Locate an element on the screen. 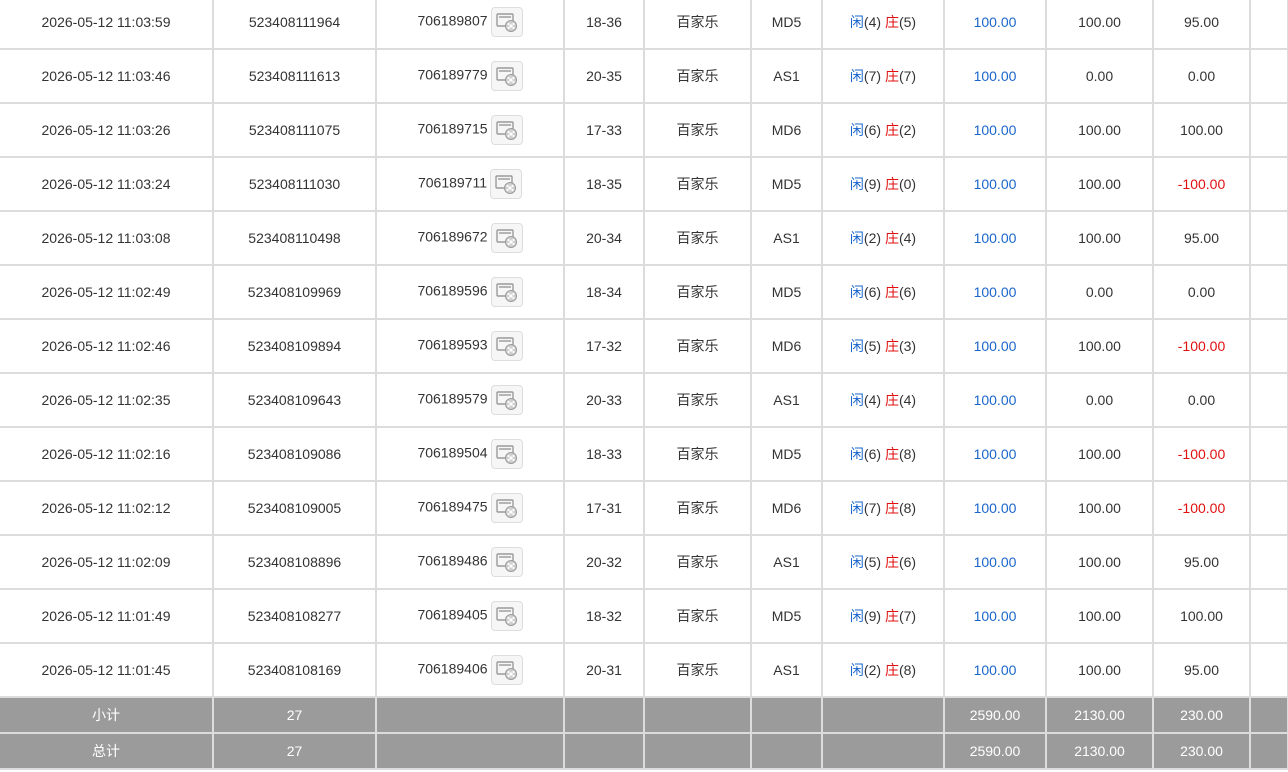 This screenshot has height=772, width=1288. result-cell: 闲(7) 庄(8) is located at coordinates (883, 508).